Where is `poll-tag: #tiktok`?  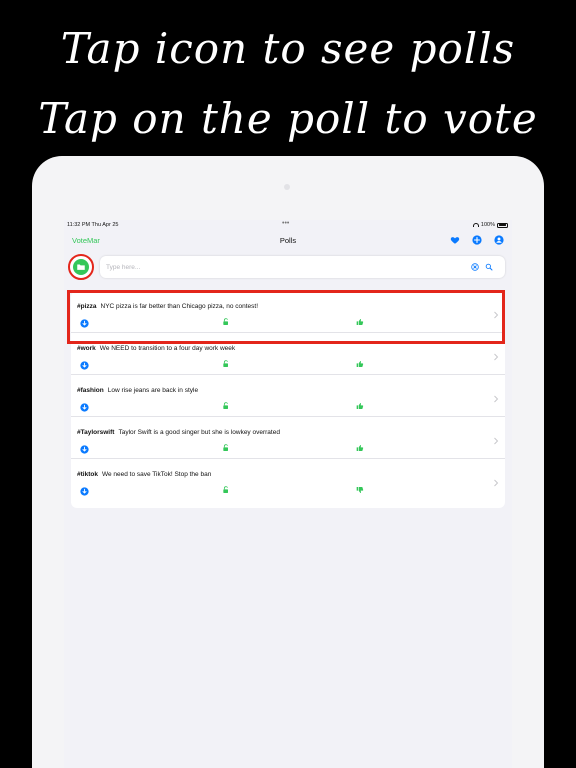 poll-tag: #tiktok is located at coordinates (87, 474).